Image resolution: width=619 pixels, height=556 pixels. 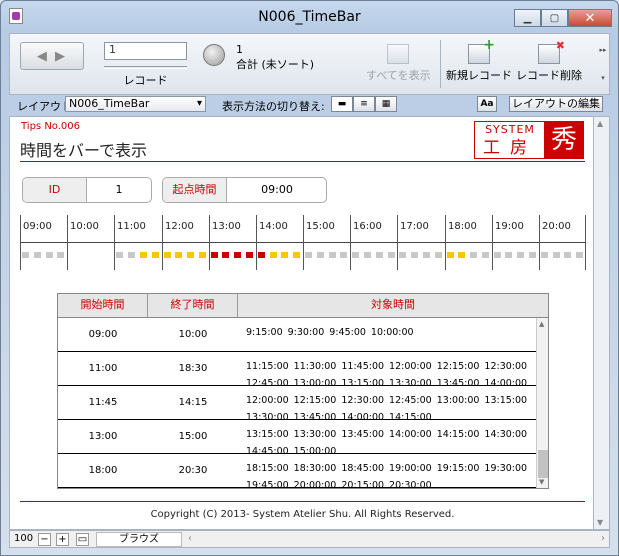 I want to click on layout-dropdown: N006_TimeBar, so click(x=135, y=104).